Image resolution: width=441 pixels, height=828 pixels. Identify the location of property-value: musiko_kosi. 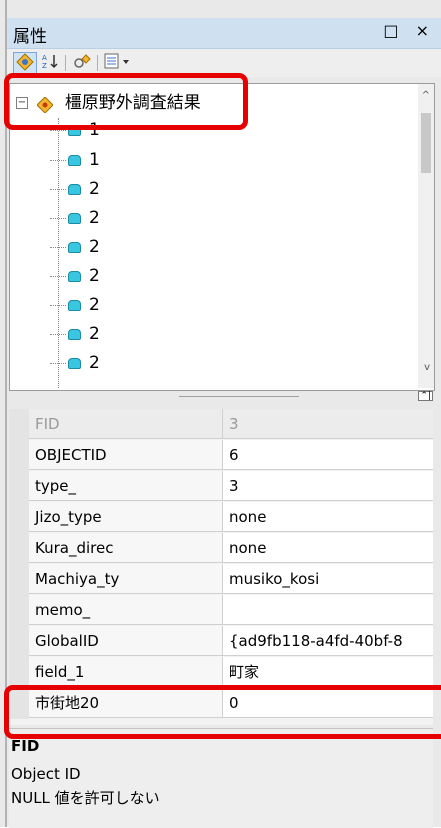
(328, 579).